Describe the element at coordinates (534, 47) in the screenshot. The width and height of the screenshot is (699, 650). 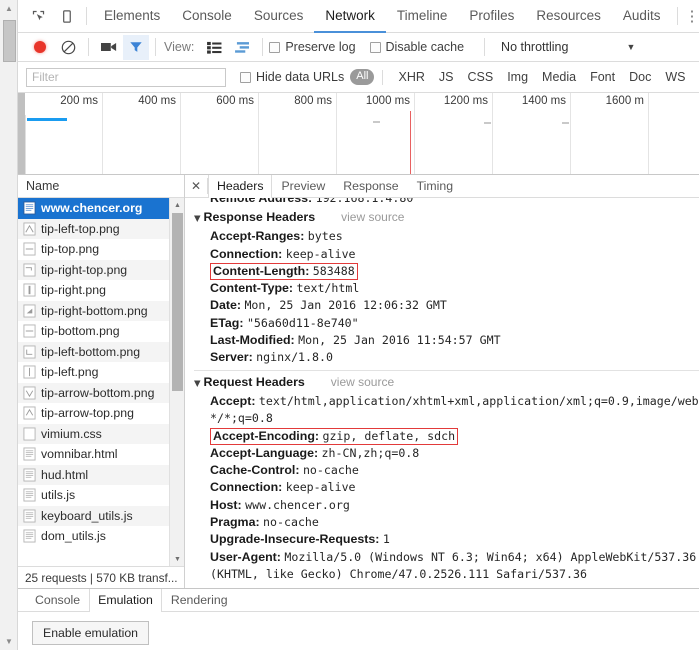
I see `throttling-select: No throttling` at that location.